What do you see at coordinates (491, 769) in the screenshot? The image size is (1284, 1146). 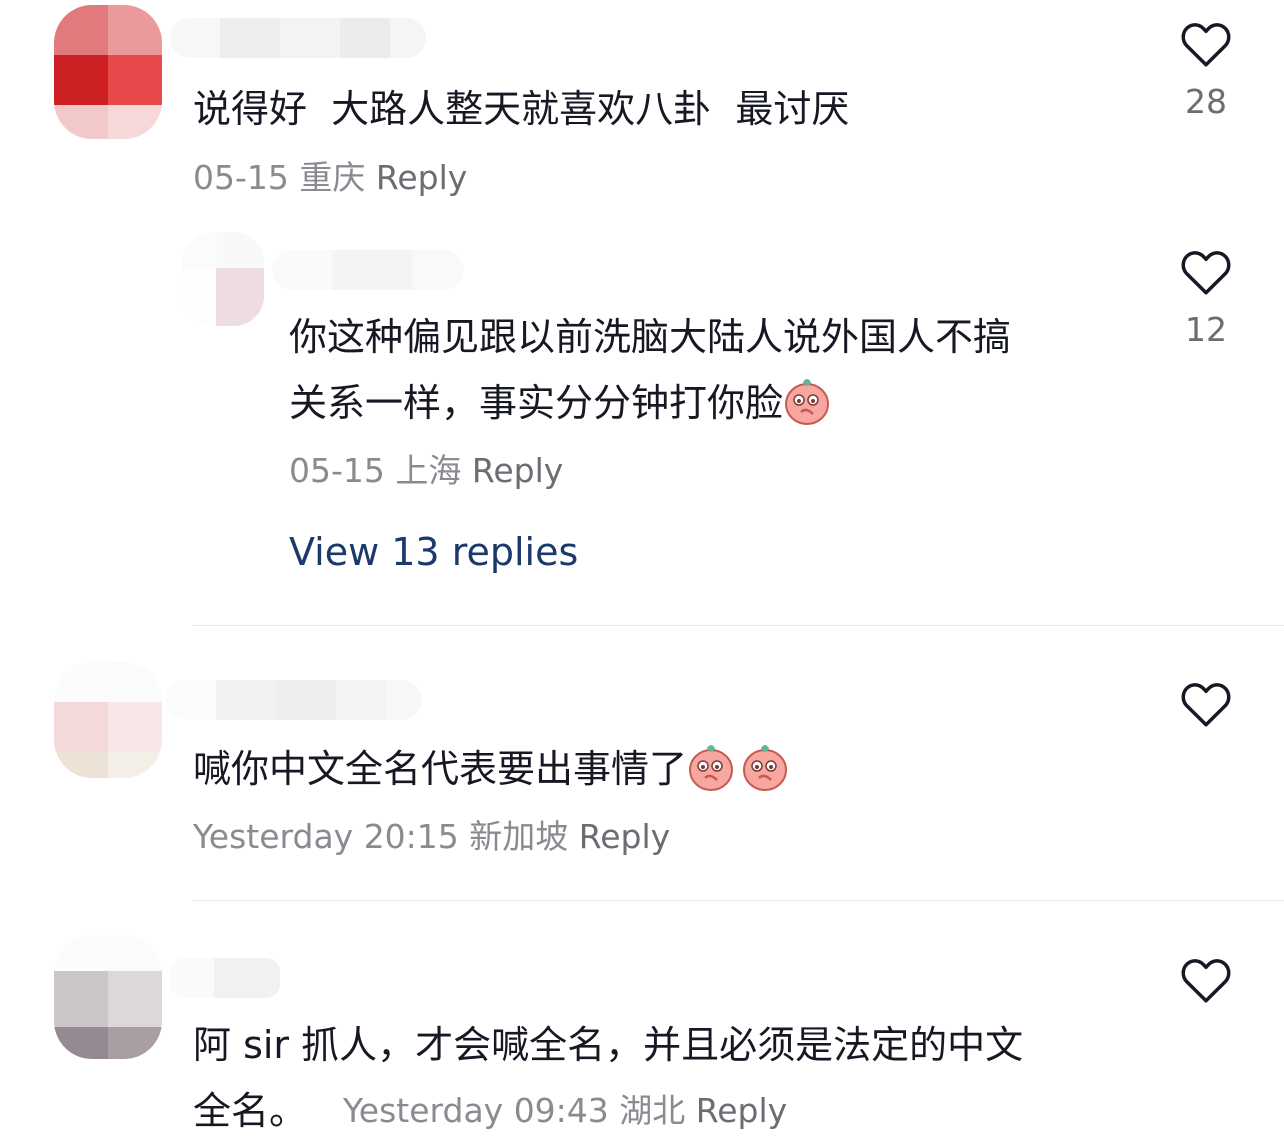 I see `comment-text: 喊你中文全名代表要出事情了` at bounding box center [491, 769].